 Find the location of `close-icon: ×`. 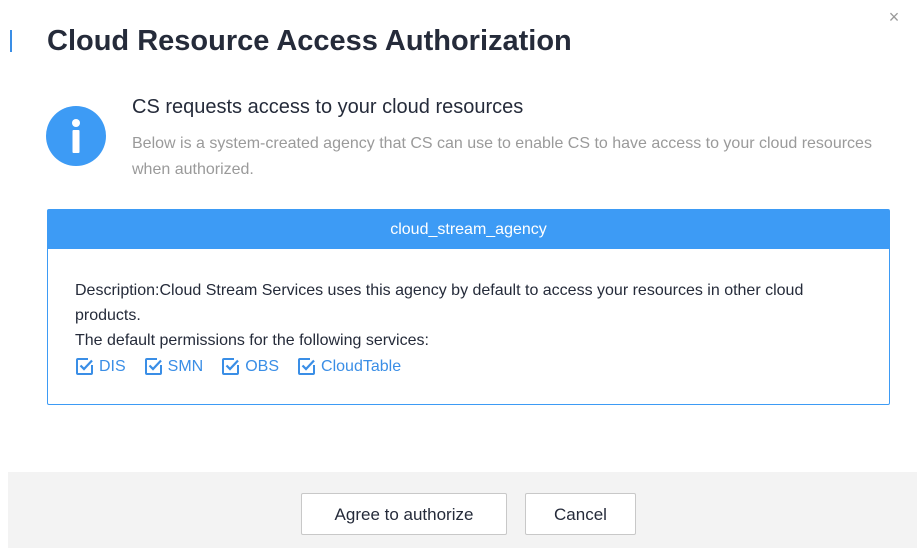

close-icon: × is located at coordinates (894, 17).